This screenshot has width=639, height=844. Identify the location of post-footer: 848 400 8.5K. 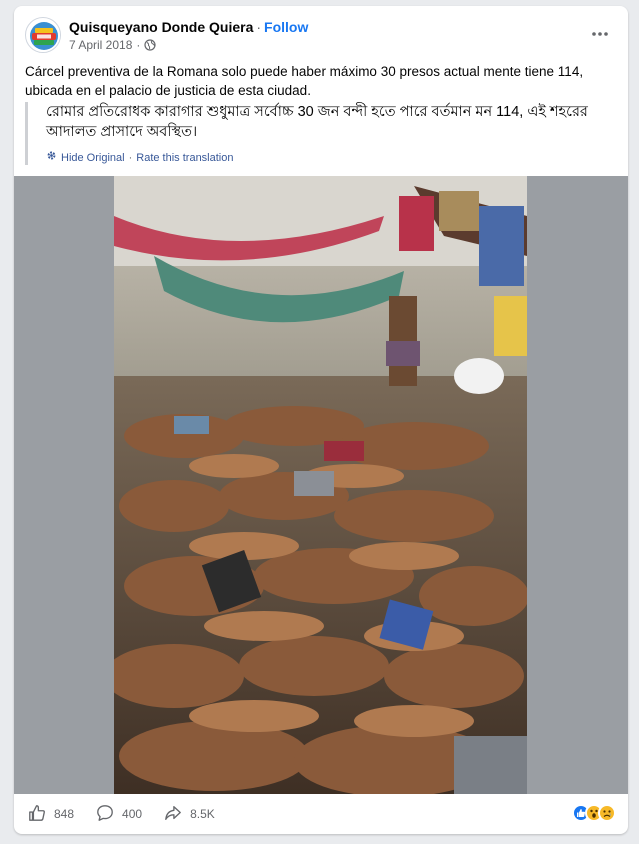
(321, 814).